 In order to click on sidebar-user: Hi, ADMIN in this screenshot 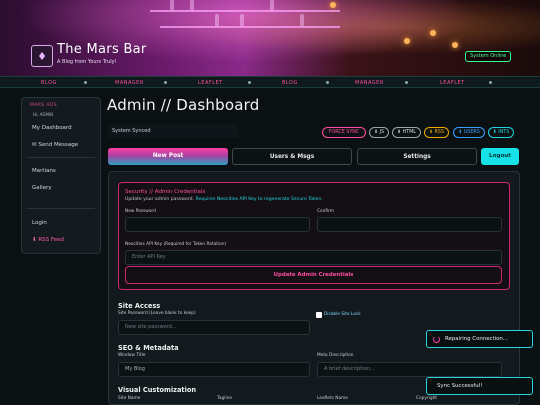, I will do `click(43, 114)`.